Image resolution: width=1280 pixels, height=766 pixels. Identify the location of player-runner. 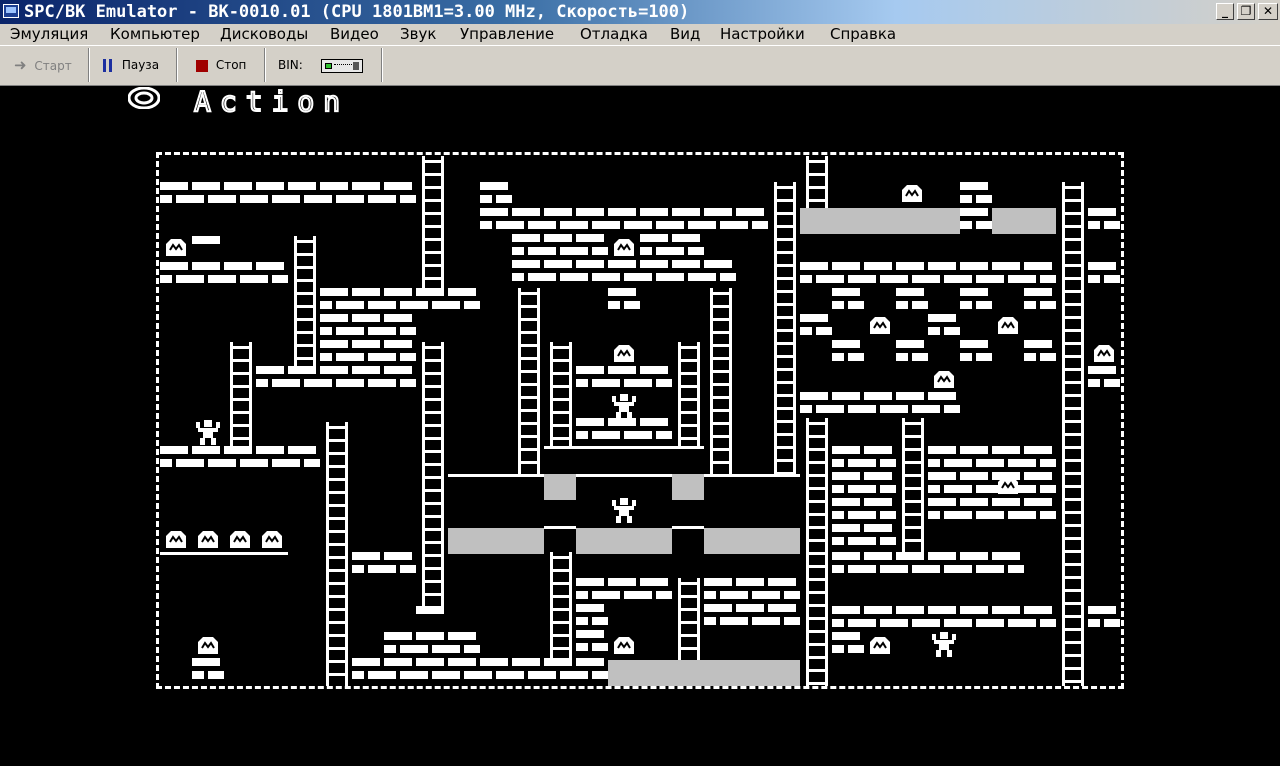
(208, 432).